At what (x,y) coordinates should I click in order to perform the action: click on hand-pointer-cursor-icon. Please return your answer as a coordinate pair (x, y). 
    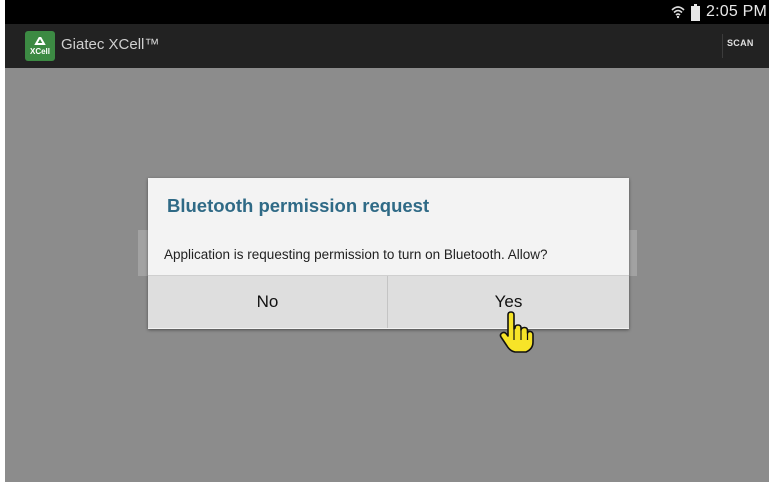
    Looking at the image, I should click on (516, 332).